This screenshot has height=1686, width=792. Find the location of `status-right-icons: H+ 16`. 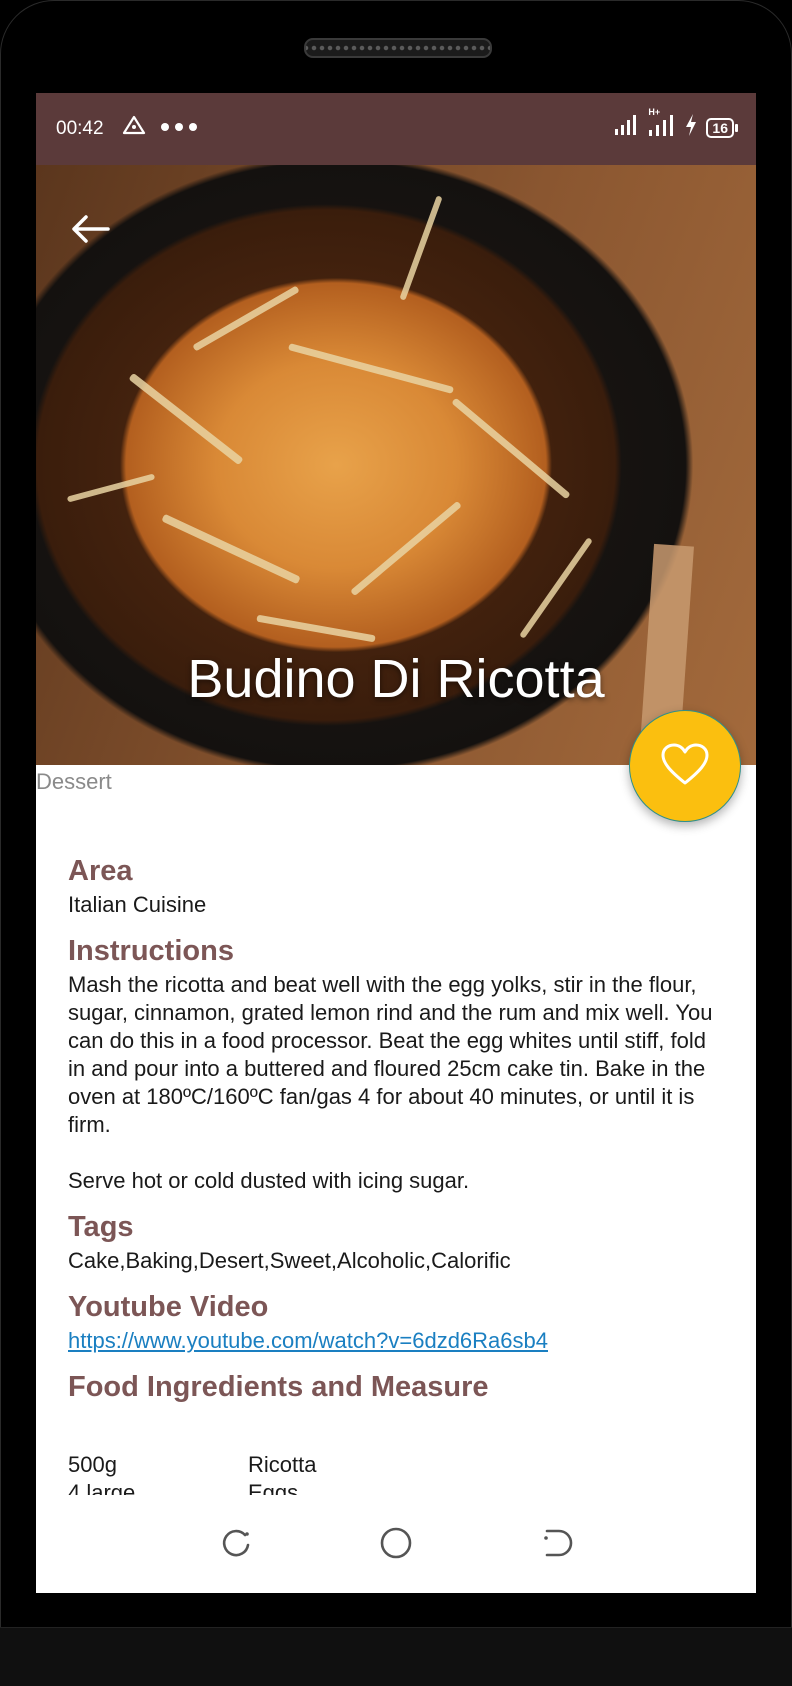

status-right-icons: H+ 16 is located at coordinates (676, 124).